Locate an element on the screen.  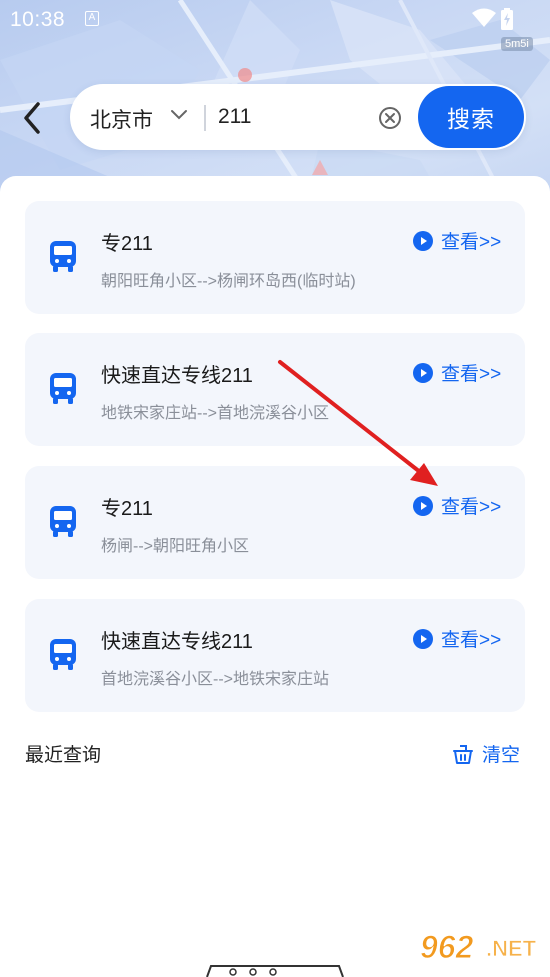
trash-icon is located at coordinates (463, 754).